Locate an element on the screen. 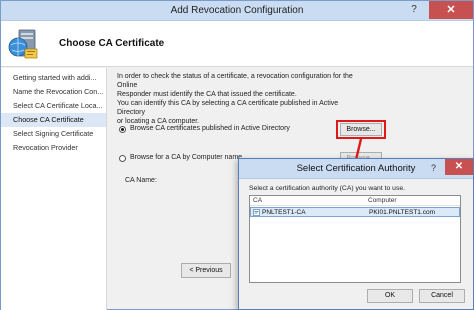  dialog-help-button: ? is located at coordinates (433, 168).